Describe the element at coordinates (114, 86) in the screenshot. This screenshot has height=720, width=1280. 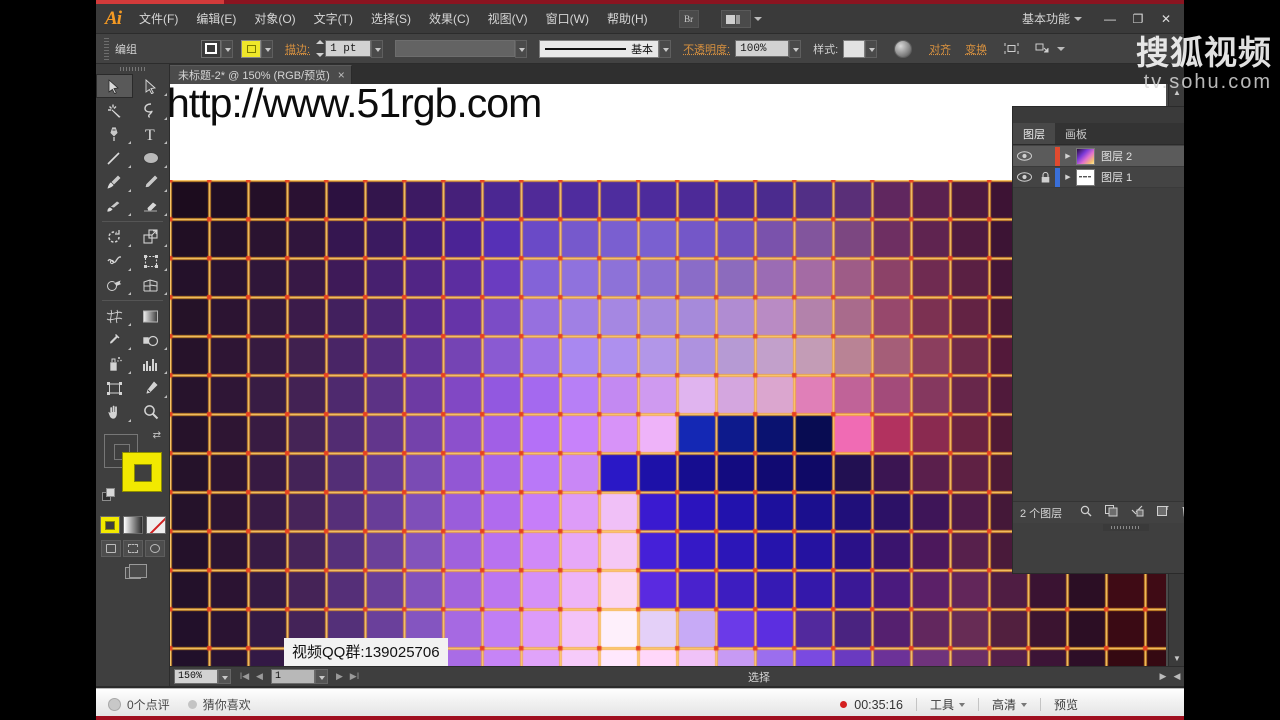
I see `selection-tool` at that location.